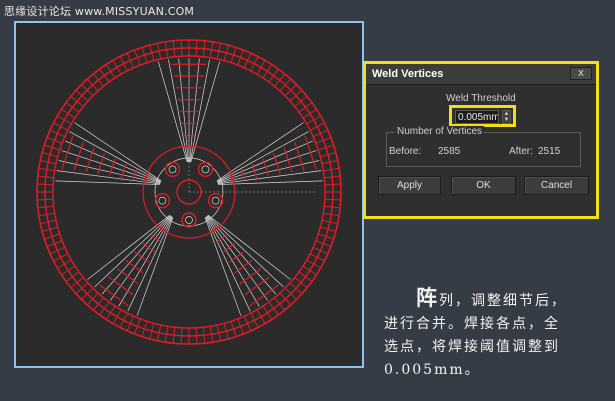  I want to click on weld-threshold-label: Weld Threshold, so click(481, 98).